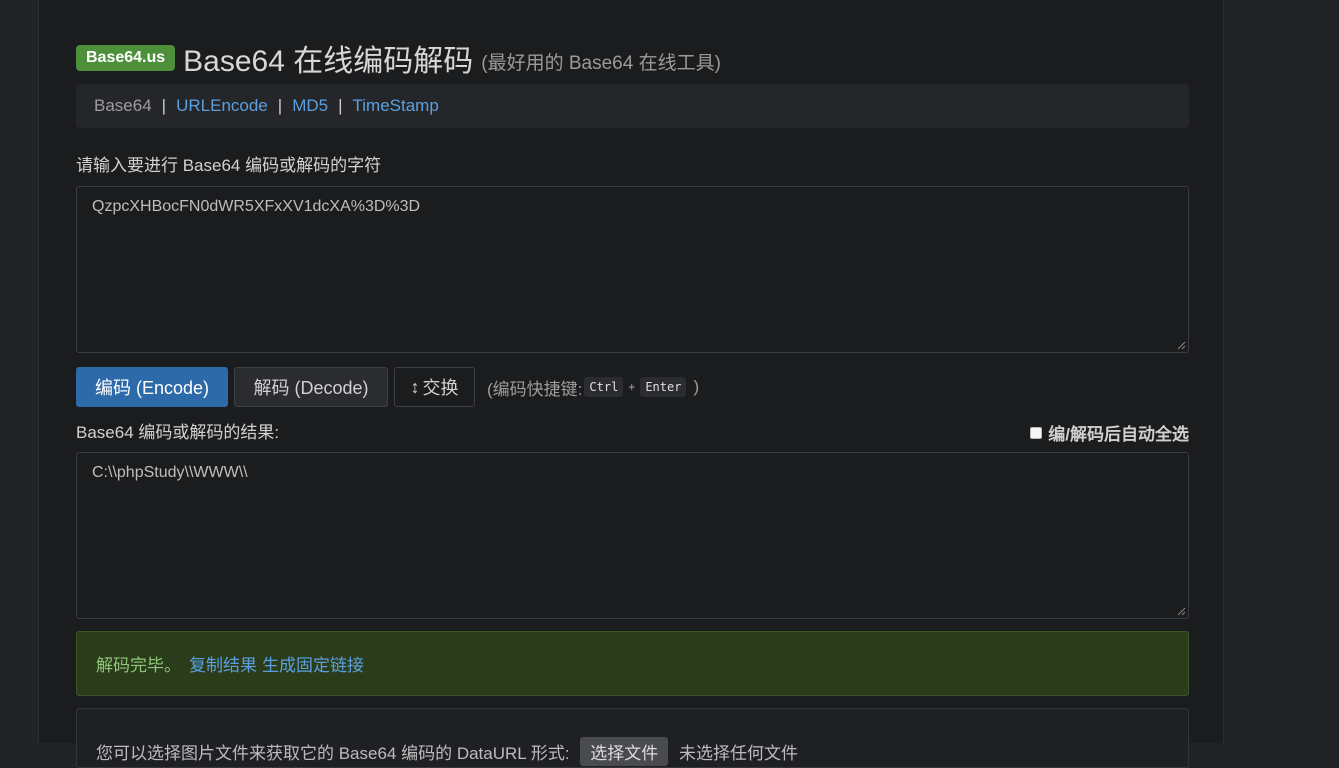  I want to click on copy-result-link: 复制结果, so click(223, 663).